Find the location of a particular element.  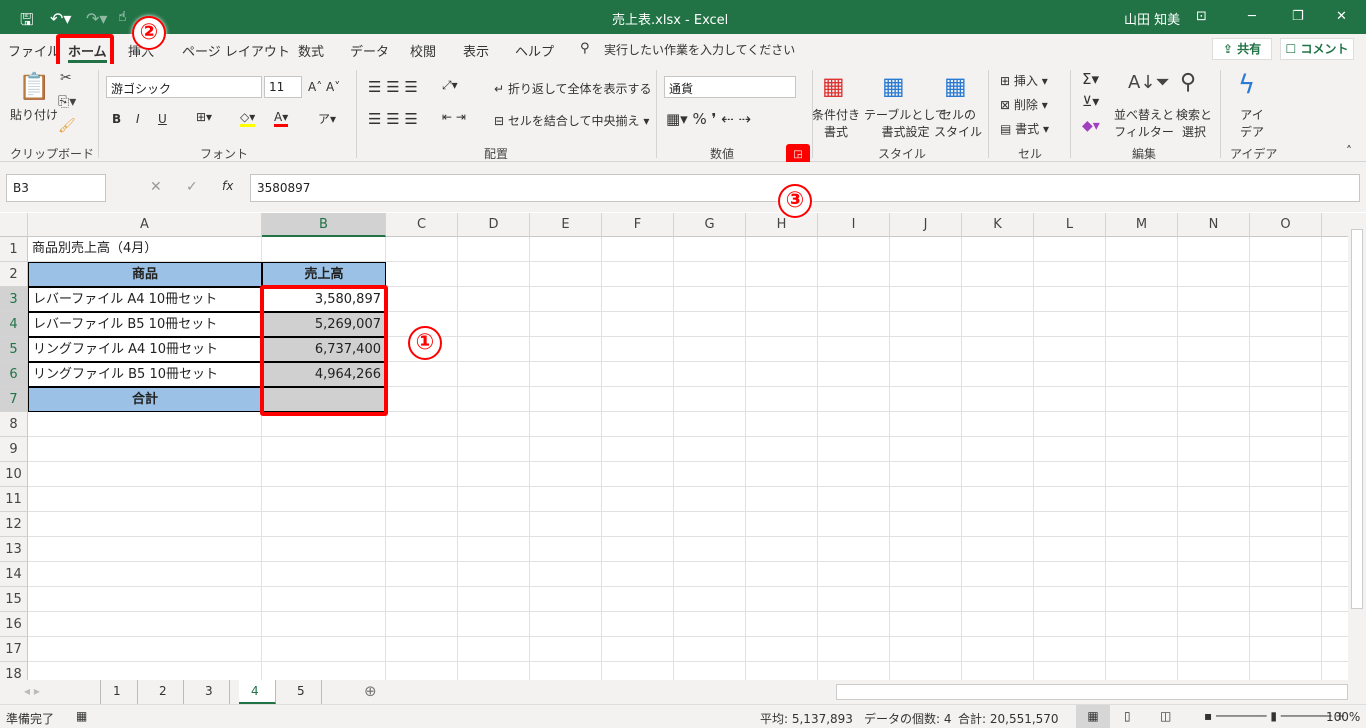

clear-icon: ◆▾ is located at coordinates (1091, 126).